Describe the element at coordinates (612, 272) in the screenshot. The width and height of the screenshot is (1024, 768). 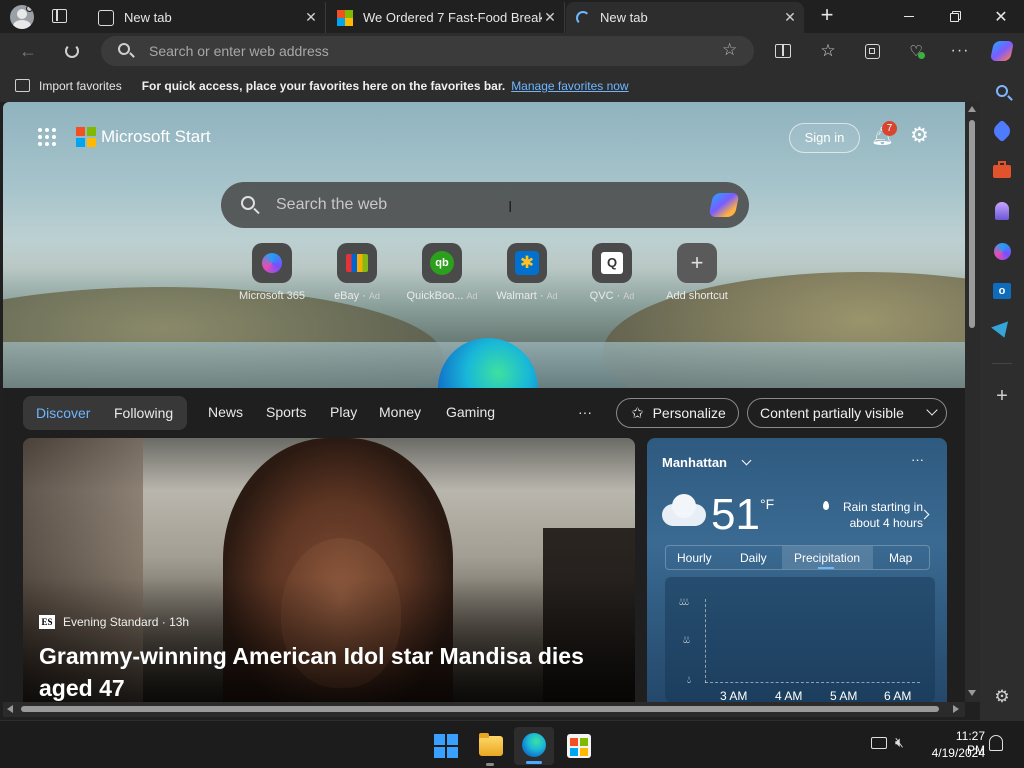
I see `shortcut-qvc: Q QVC · Ad` at that location.